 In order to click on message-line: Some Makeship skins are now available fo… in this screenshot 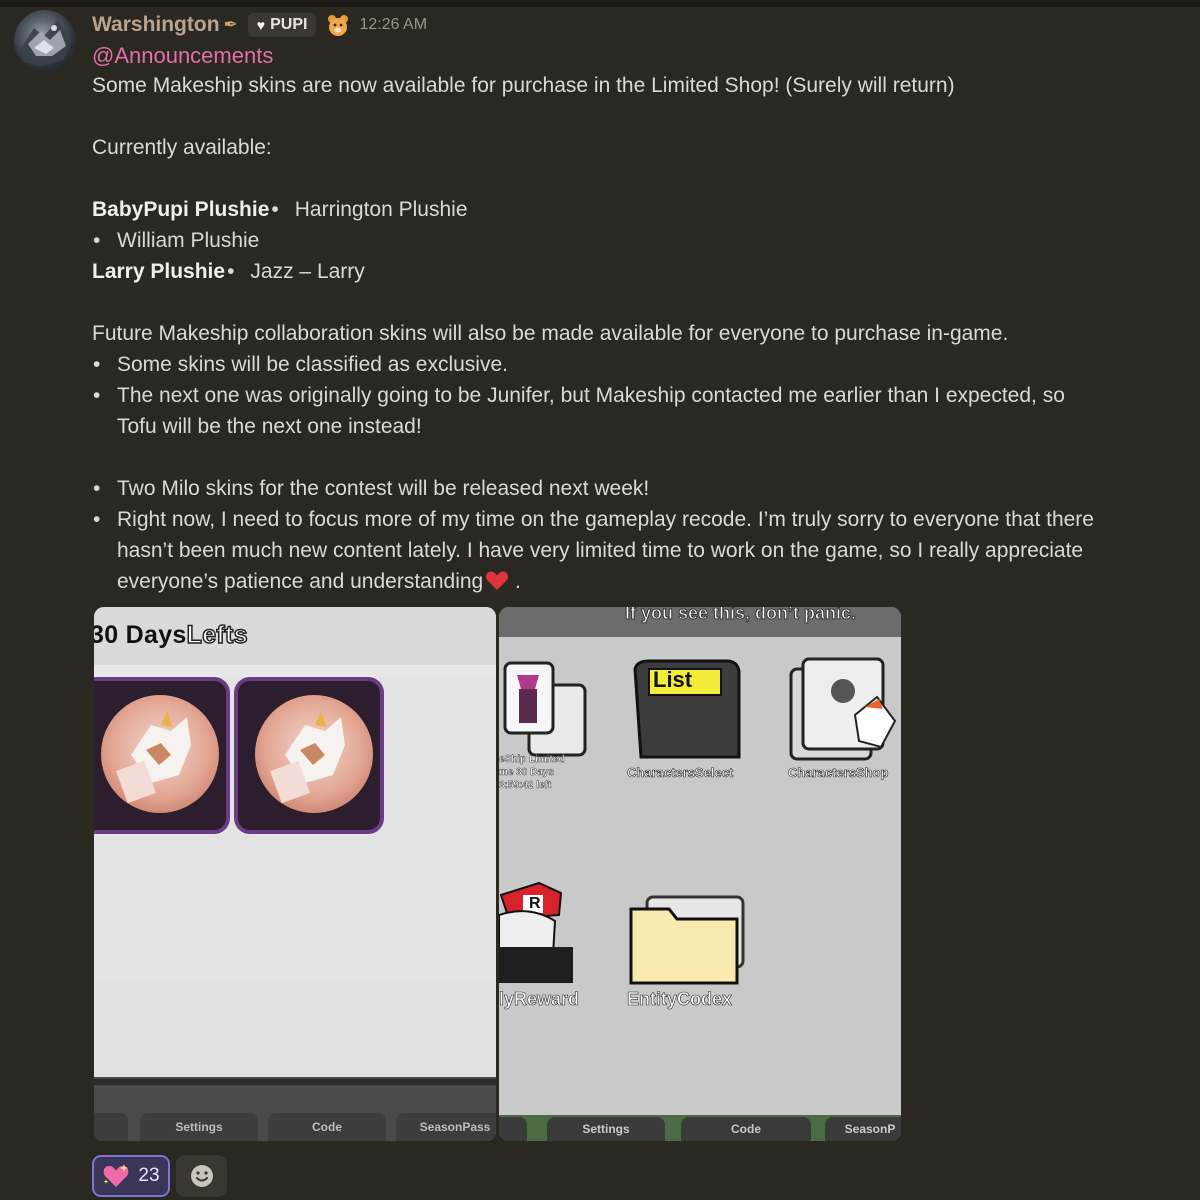, I will do `click(523, 85)`.